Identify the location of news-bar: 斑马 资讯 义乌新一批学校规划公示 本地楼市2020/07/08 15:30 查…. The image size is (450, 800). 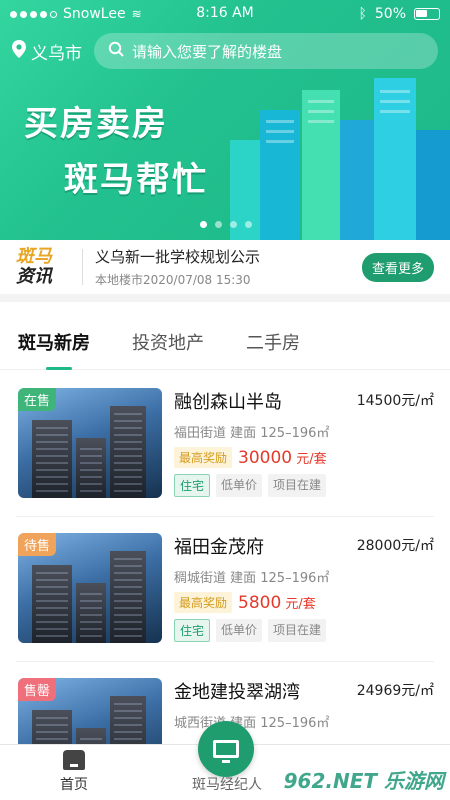
(225, 271).